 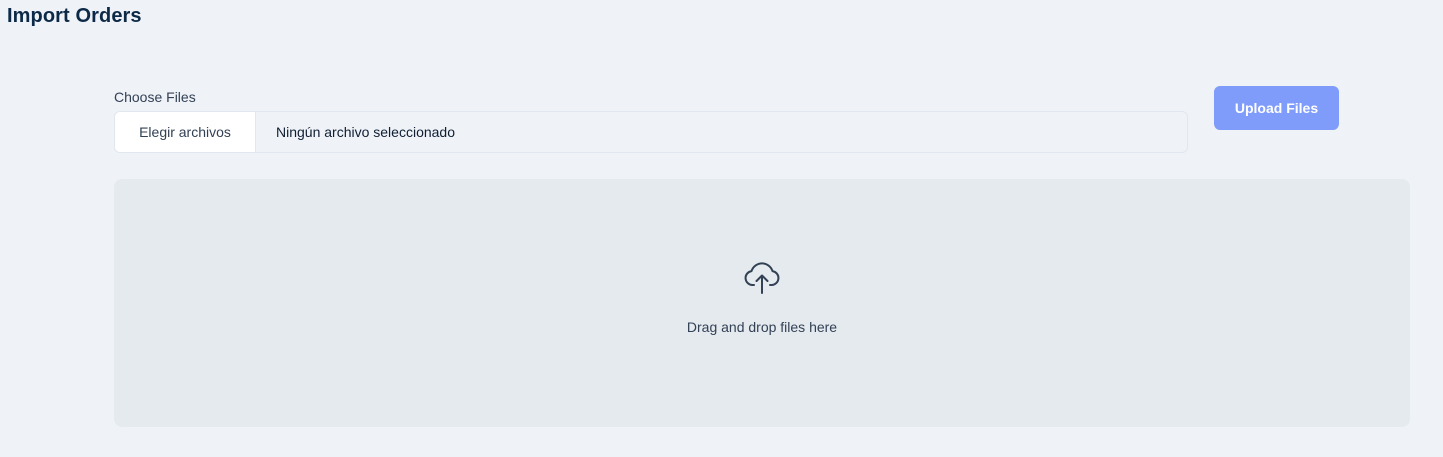 I want to click on choose-files-label: Choose Files, so click(x=155, y=97).